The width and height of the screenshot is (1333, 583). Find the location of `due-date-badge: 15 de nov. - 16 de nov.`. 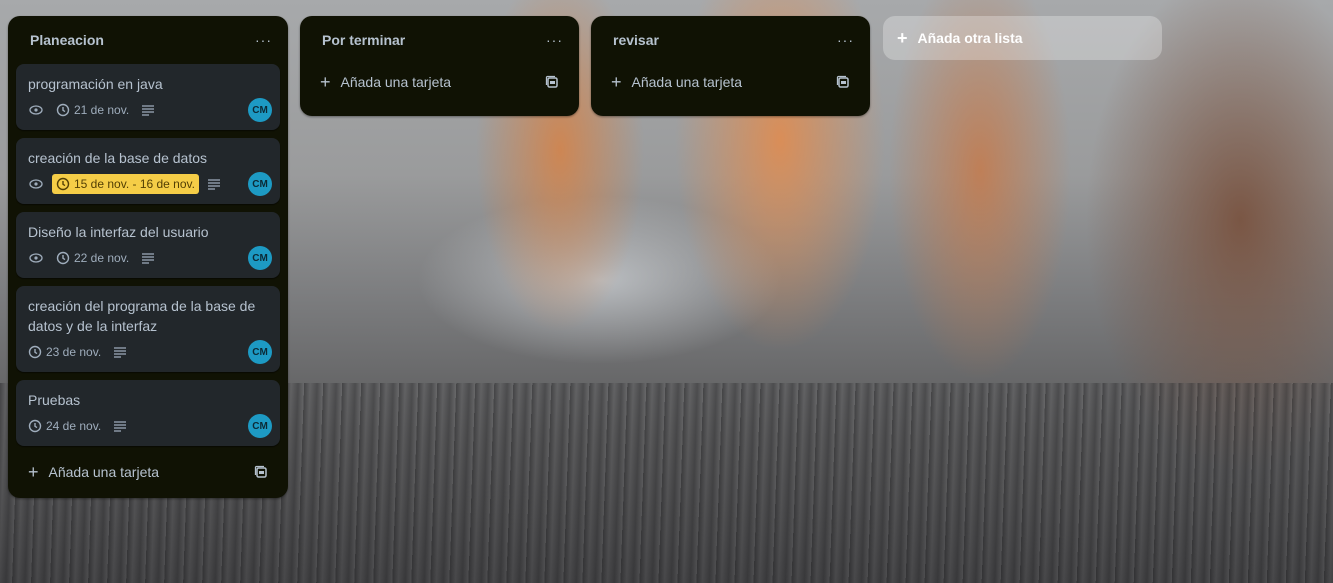

due-date-badge: 15 de nov. - 16 de nov. is located at coordinates (125, 184).